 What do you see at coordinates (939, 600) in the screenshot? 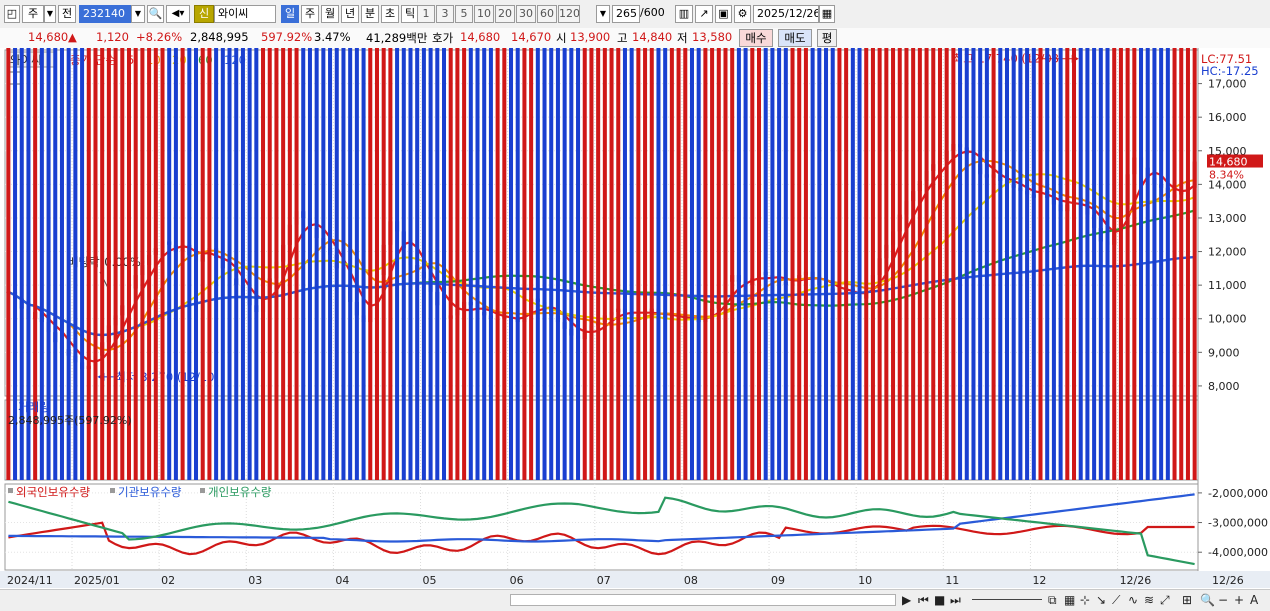
I see `stop-icon: ■` at bounding box center [939, 600].